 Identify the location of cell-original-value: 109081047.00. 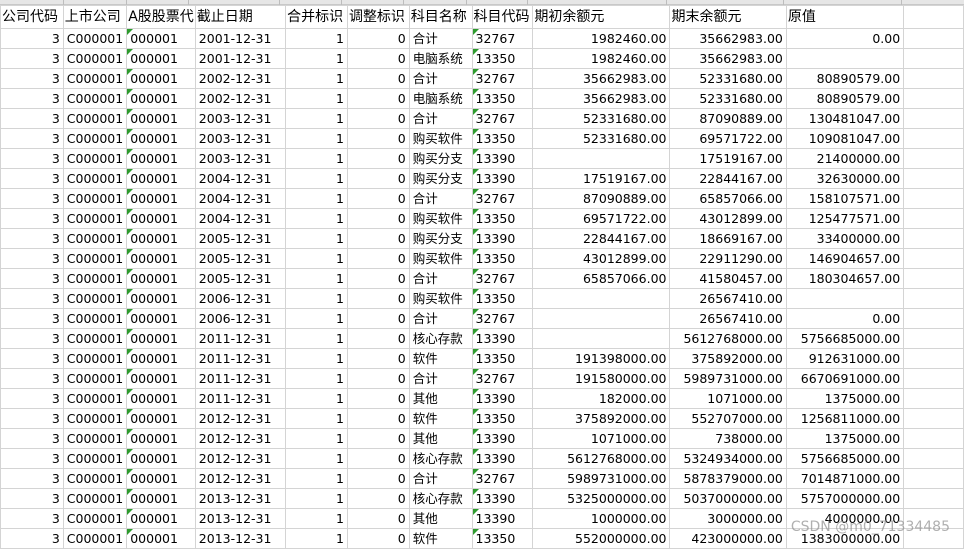
(845, 138).